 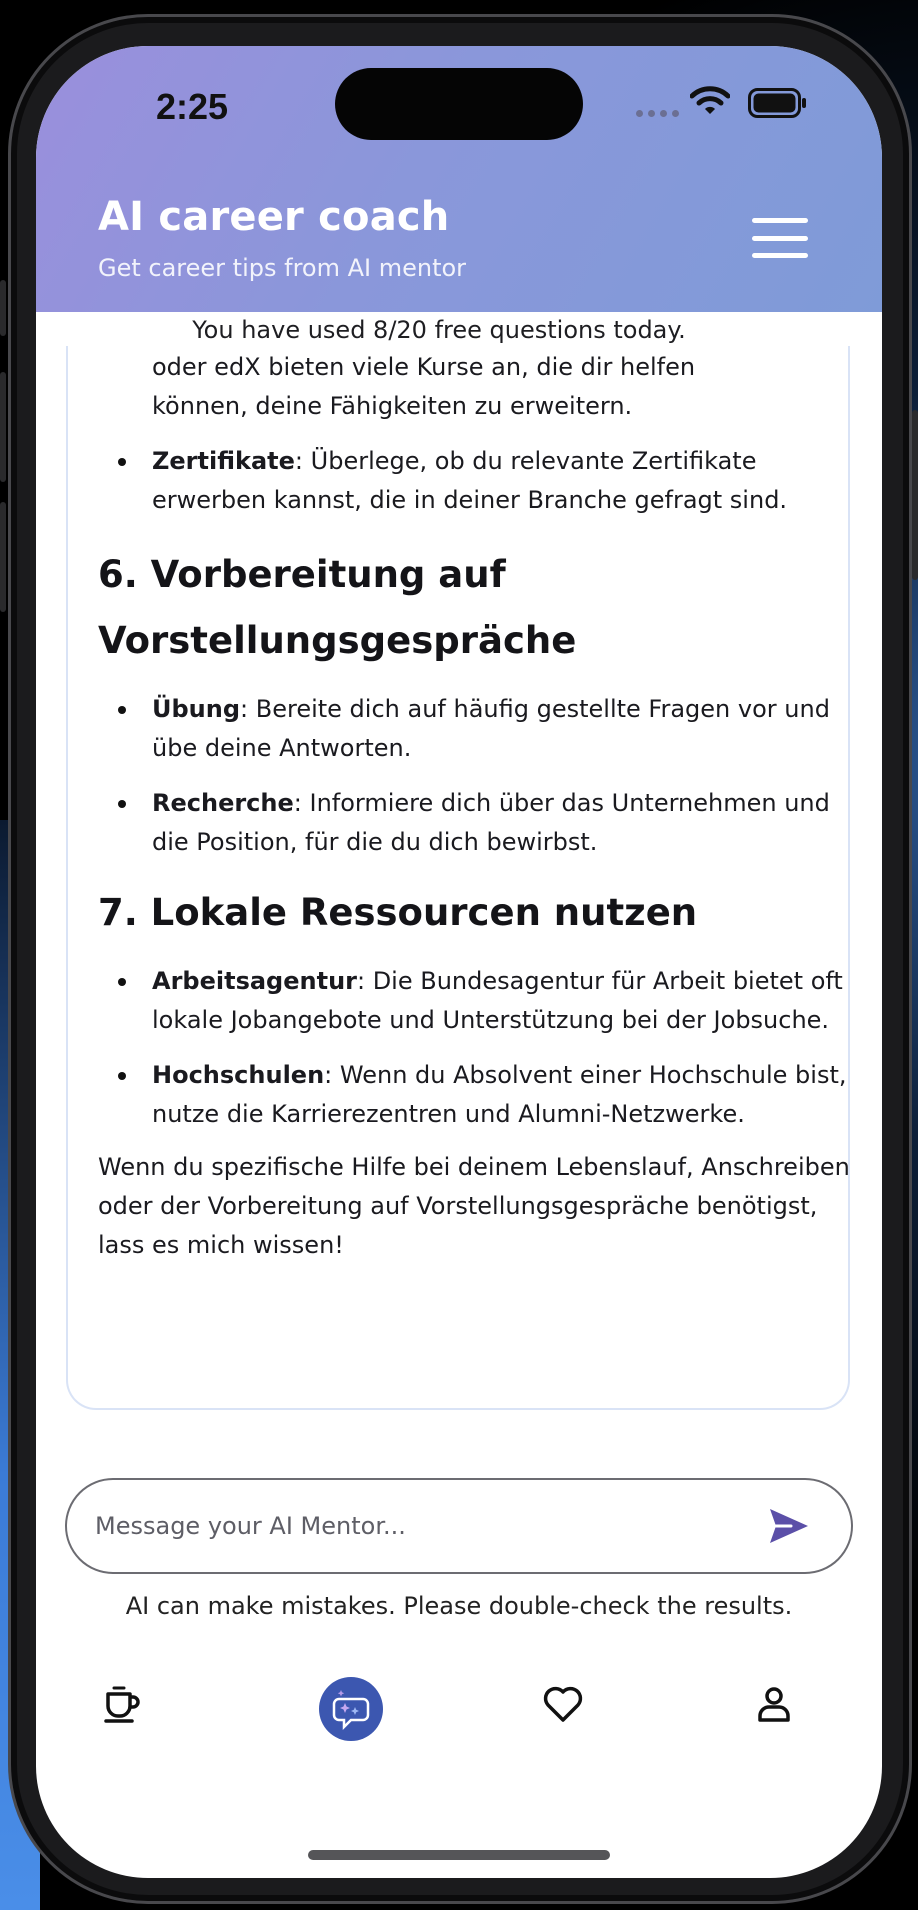 I want to click on volume-down-button, so click(x=3, y=557).